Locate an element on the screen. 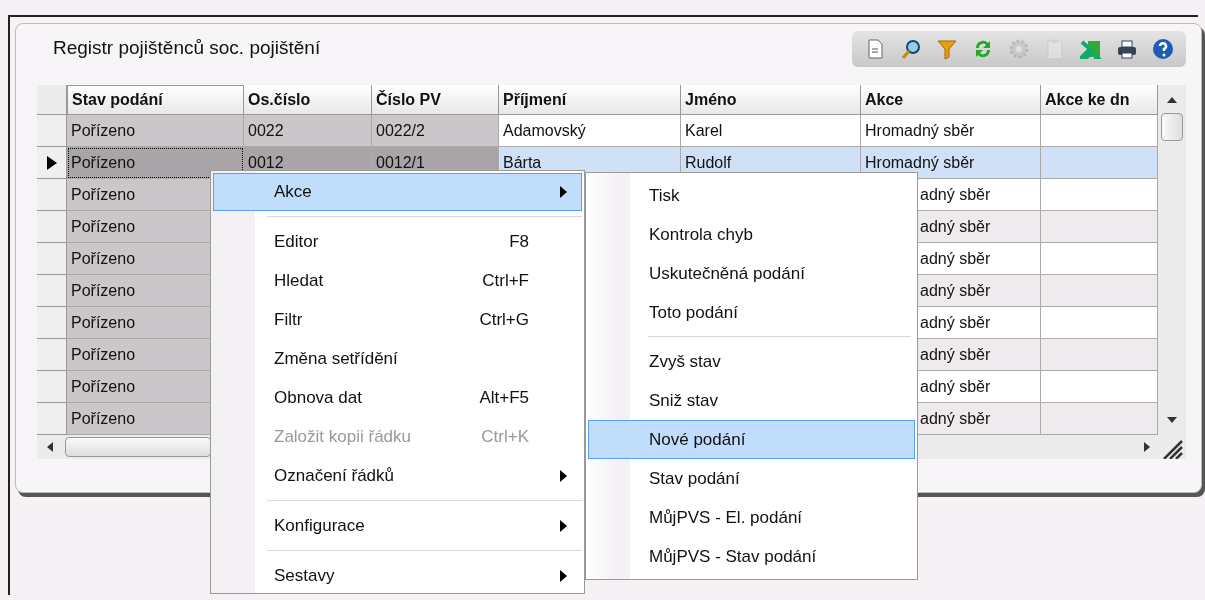 Image resolution: width=1205 pixels, height=600 pixels. table-cell: Karel is located at coordinates (771, 131).